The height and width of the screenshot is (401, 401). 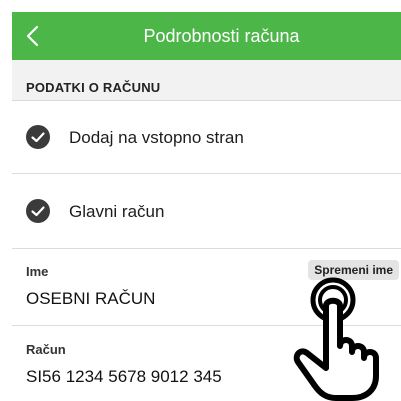 I want to click on tap-hand-icon, so click(x=336, y=339).